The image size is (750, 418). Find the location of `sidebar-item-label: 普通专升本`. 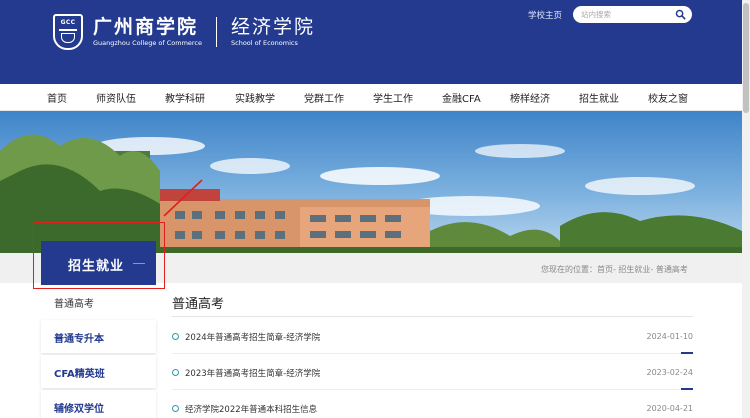

sidebar-item-label: 普通专升本 is located at coordinates (79, 339).